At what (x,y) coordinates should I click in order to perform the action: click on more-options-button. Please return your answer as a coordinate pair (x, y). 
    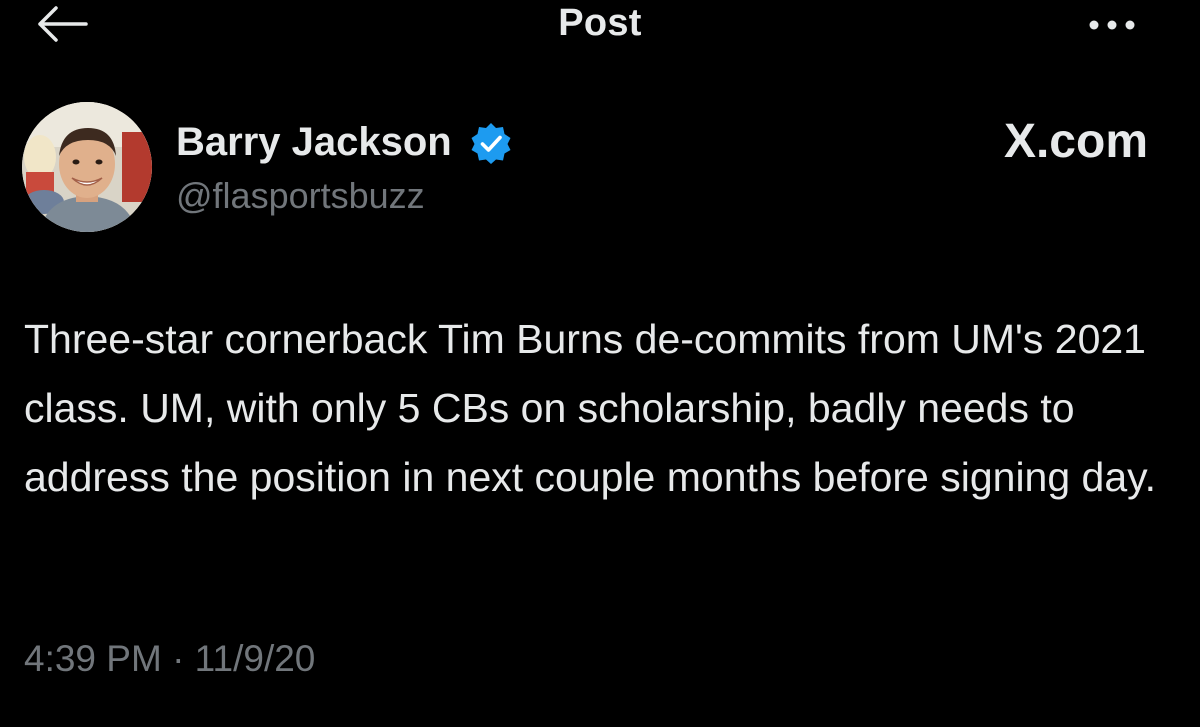
    Looking at the image, I should click on (1112, 23).